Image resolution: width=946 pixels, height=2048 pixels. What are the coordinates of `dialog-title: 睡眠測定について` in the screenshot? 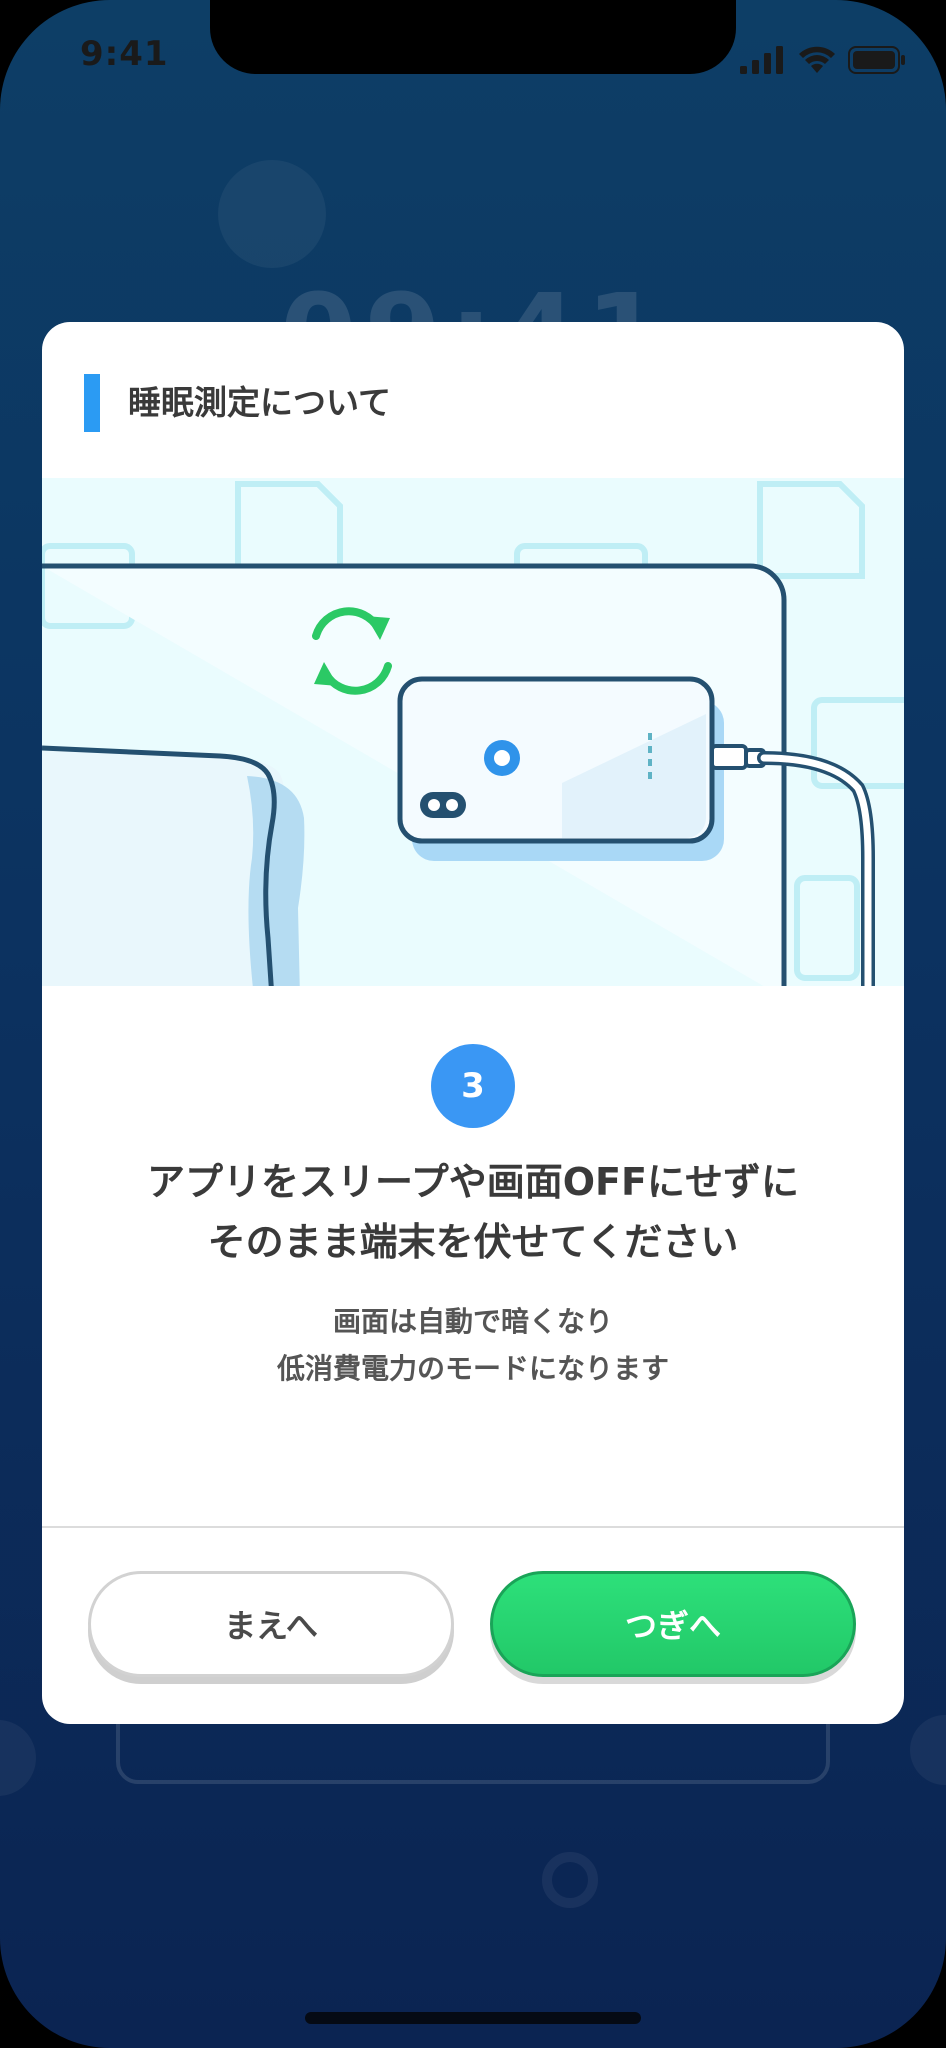 It's located at (260, 402).